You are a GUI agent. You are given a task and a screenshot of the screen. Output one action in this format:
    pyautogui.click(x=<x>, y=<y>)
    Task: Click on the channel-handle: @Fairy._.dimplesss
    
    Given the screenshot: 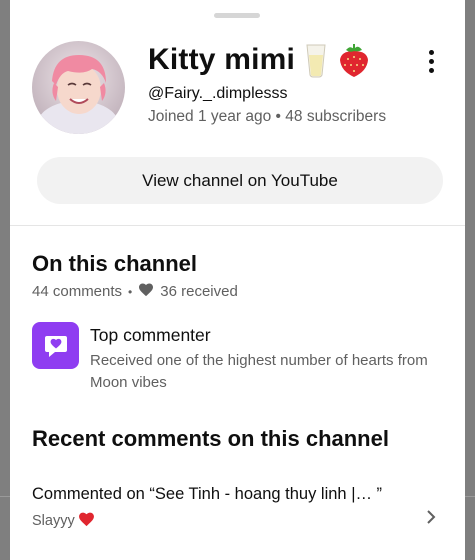 What is the action you would take?
    pyautogui.click(x=218, y=93)
    